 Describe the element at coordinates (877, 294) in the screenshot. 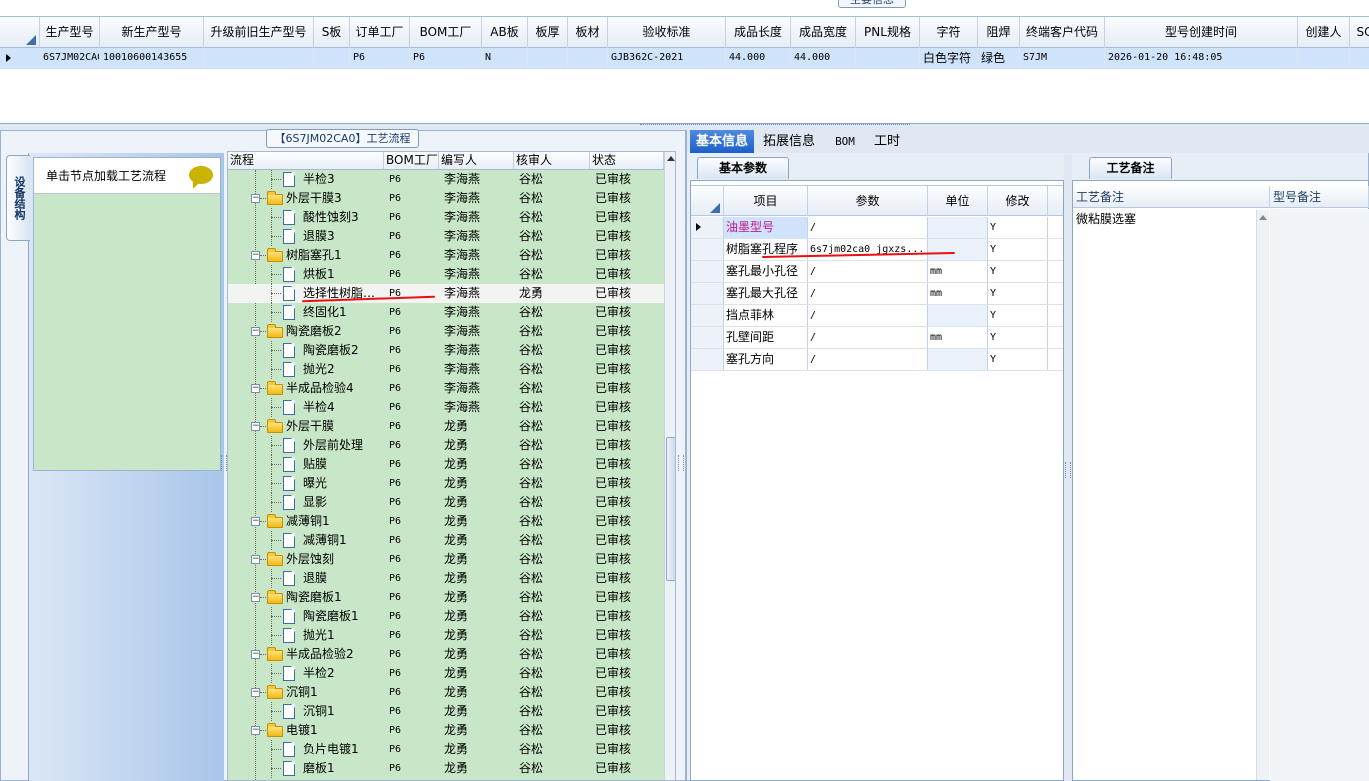

I see `param-row: 塞孔最大孔径 / mm Y` at that location.